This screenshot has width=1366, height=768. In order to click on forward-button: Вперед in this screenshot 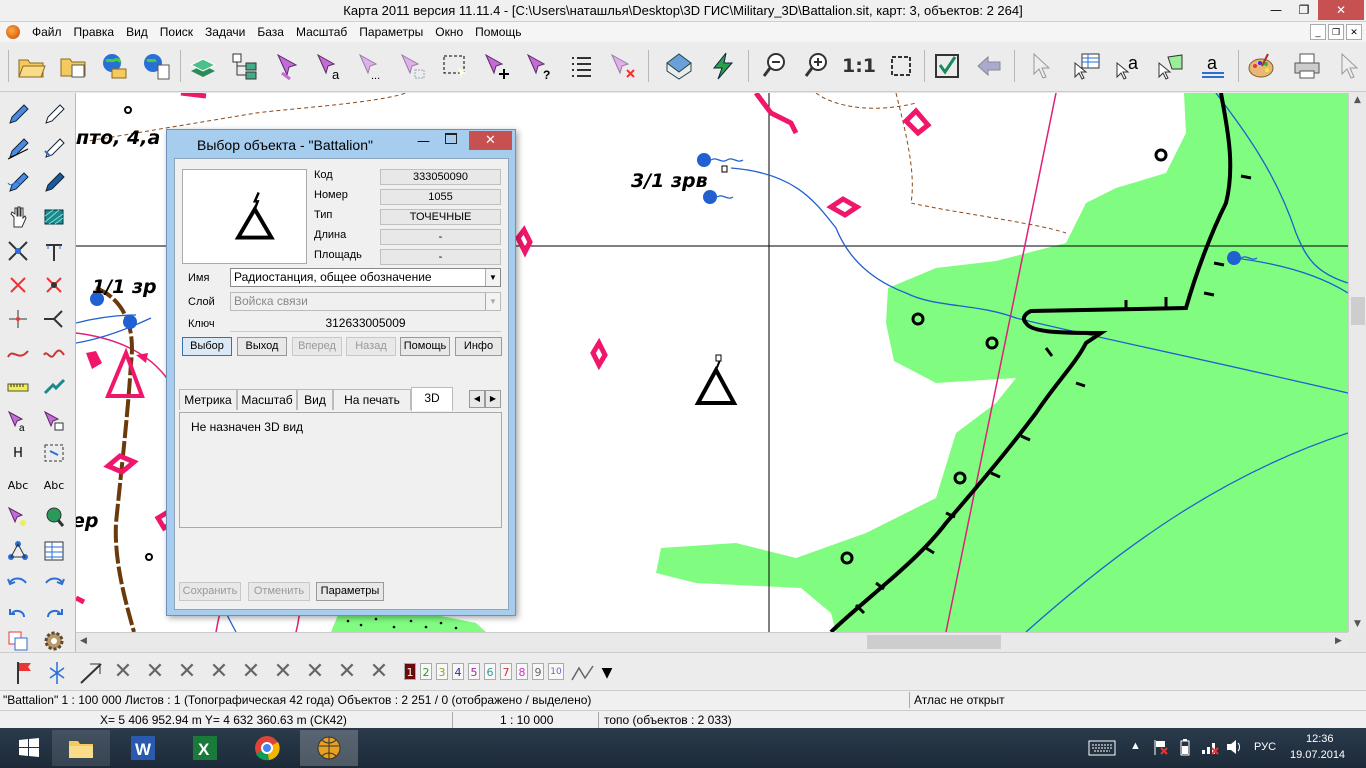, I will do `click(317, 346)`.